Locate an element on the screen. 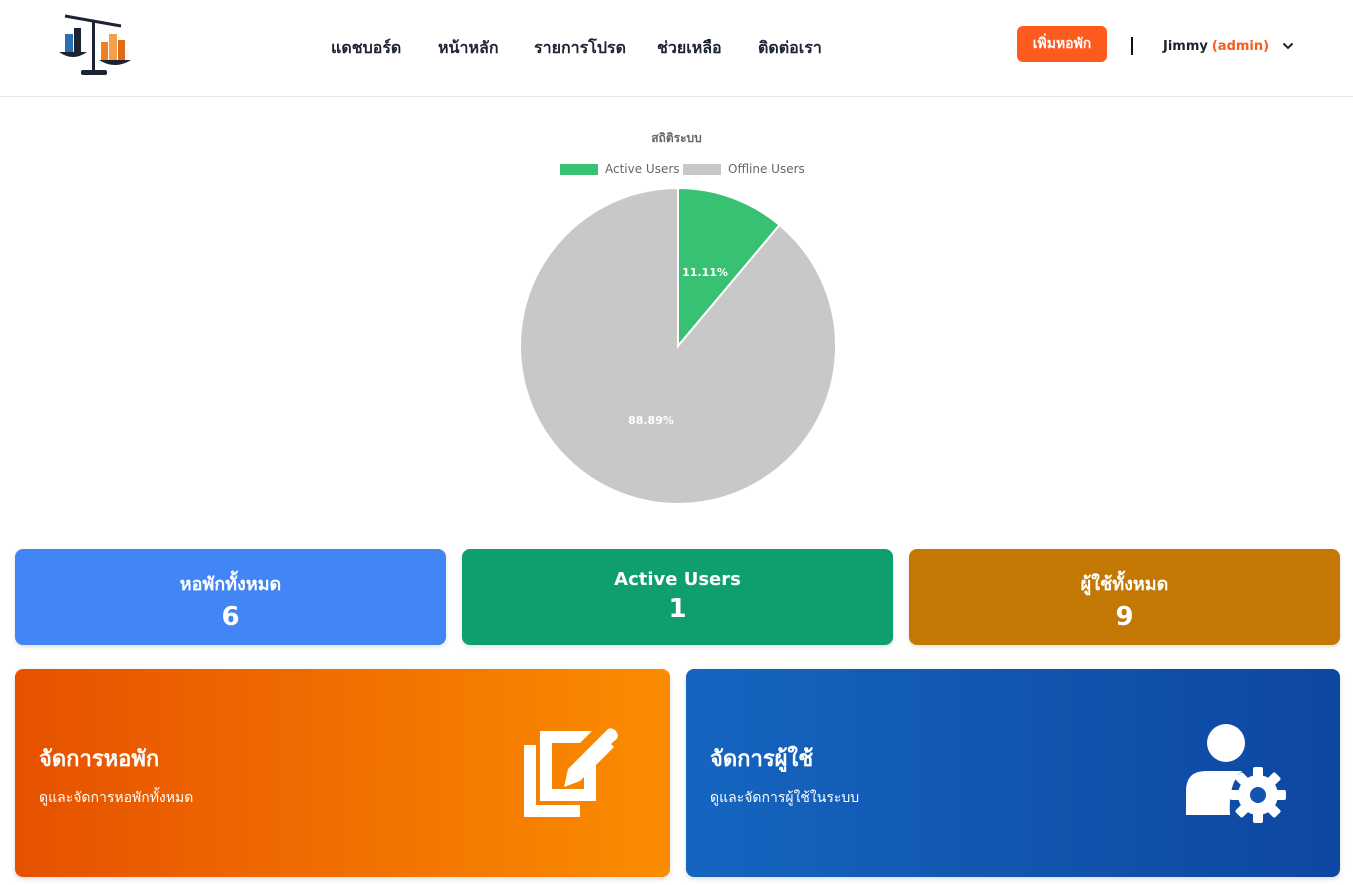 Image resolution: width=1353 pixels, height=885 pixels. manage-users-desc: ดูและจัดการผู้ใช้ในระบบ is located at coordinates (785, 798).